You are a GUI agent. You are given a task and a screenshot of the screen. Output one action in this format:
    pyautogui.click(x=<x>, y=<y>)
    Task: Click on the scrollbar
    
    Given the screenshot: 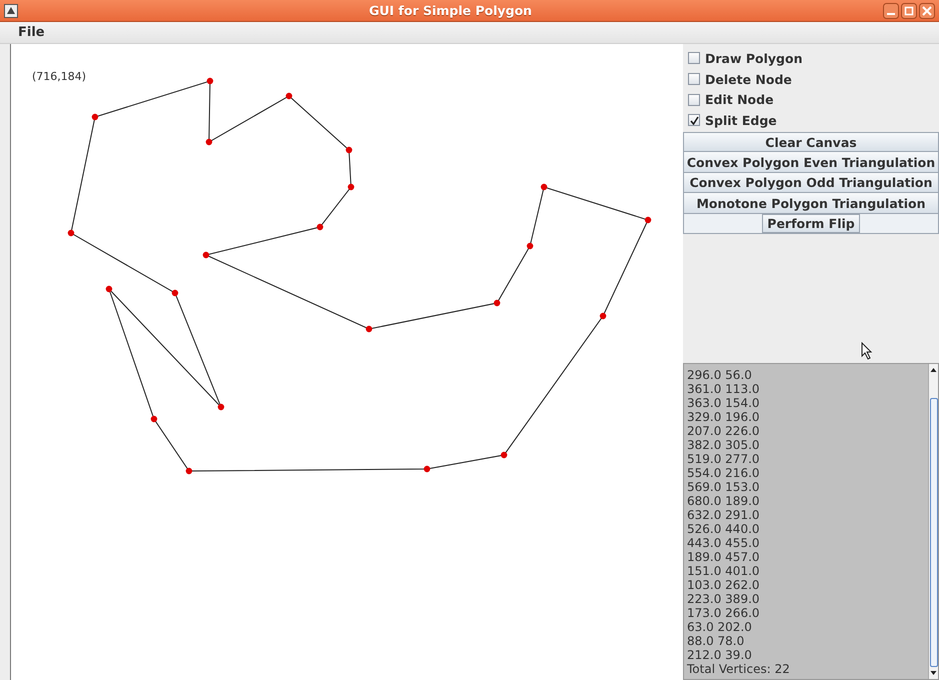 What is the action you would take?
    pyautogui.click(x=933, y=521)
    